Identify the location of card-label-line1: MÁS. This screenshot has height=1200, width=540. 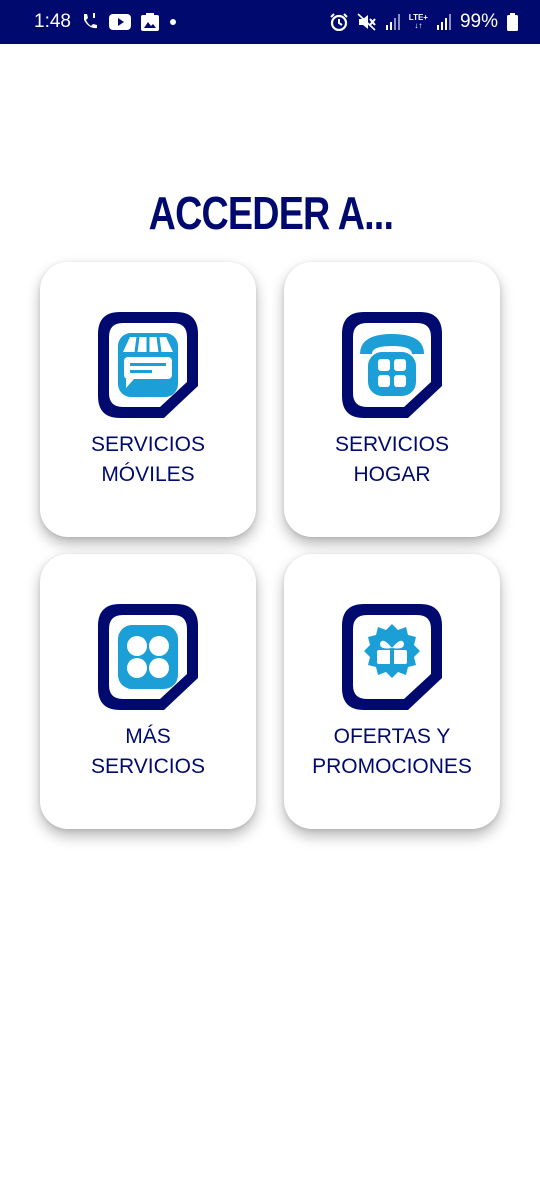
(148, 736).